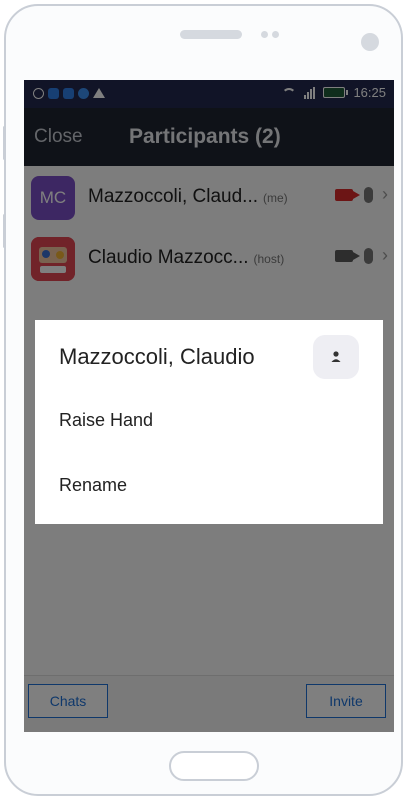 This screenshot has height=800, width=409. Describe the element at coordinates (211, 34) in the screenshot. I see `speaker-grille` at that location.